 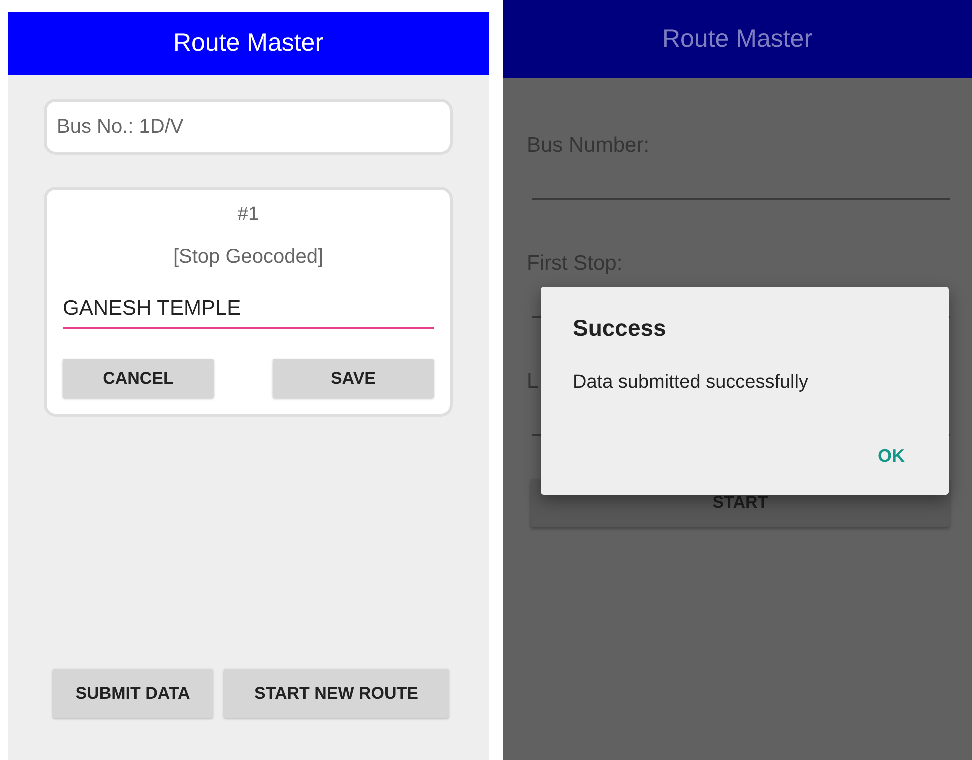 What do you see at coordinates (353, 378) in the screenshot?
I see `save-button: SAVE` at bounding box center [353, 378].